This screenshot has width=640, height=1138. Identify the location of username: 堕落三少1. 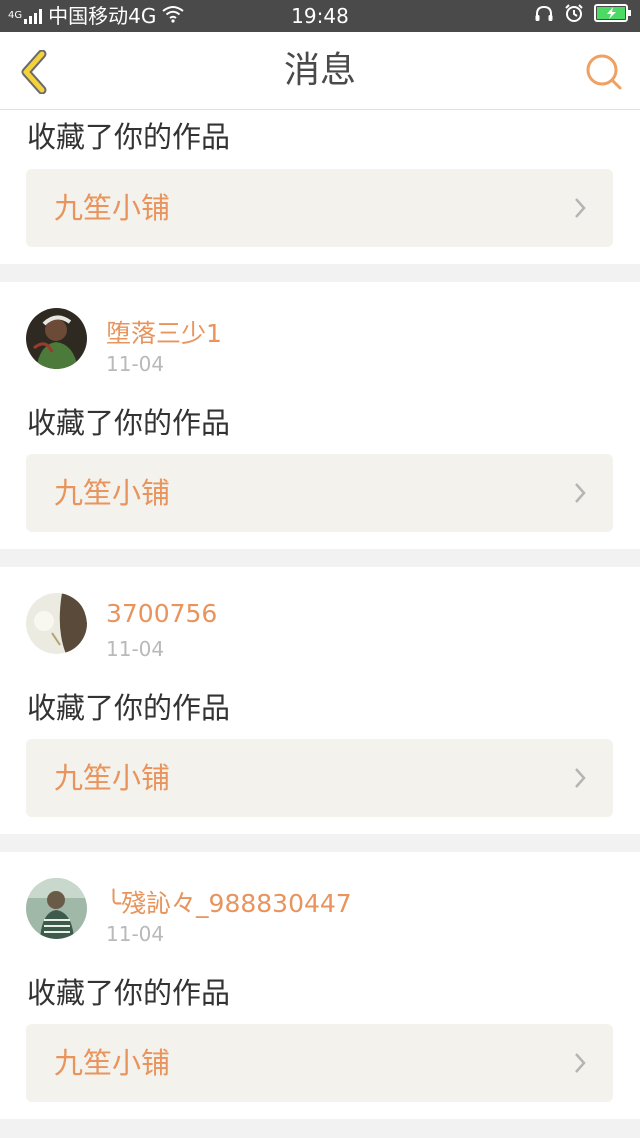
(164, 332).